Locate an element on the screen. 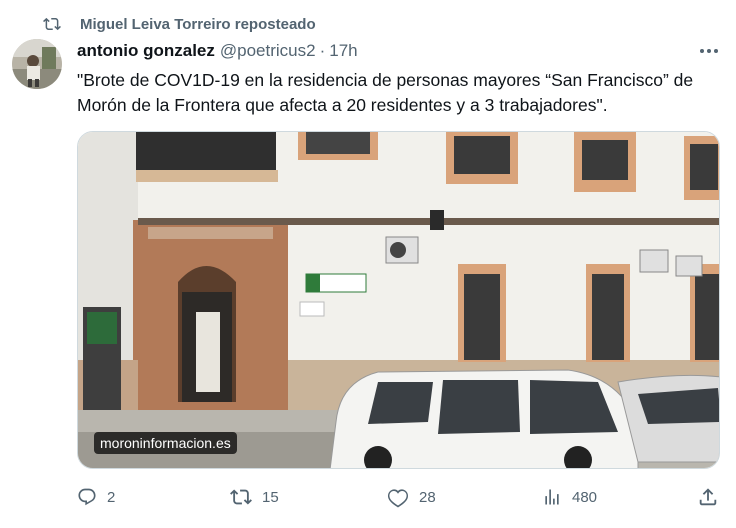 The image size is (736, 528). more-options-button is located at coordinates (709, 51).